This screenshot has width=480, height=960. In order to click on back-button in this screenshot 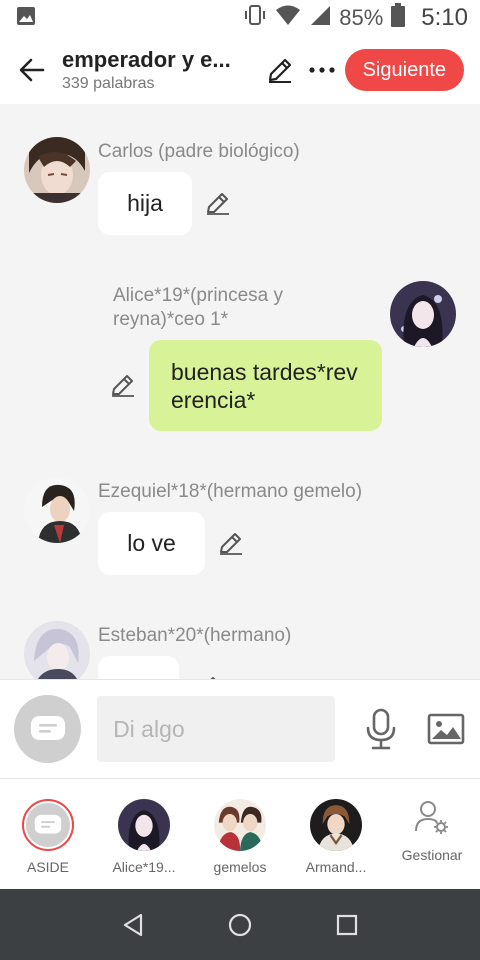, I will do `click(32, 70)`.